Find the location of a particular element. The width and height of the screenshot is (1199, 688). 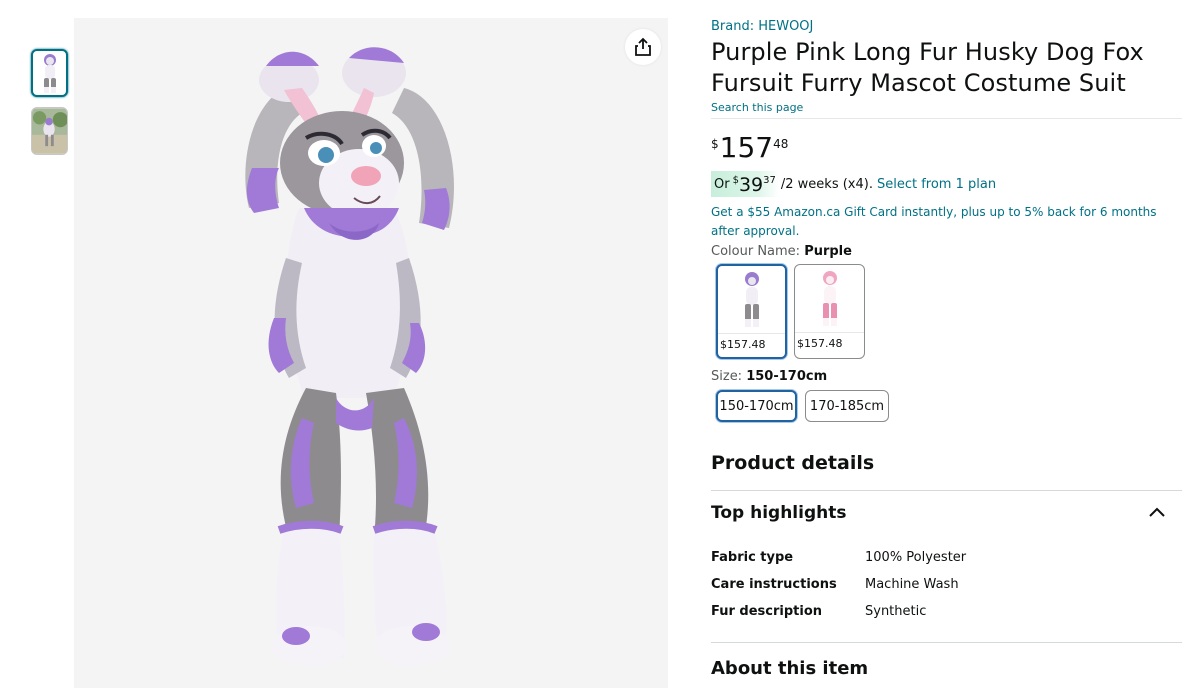

select-plan-link: Select from 1 plan is located at coordinates (936, 184).